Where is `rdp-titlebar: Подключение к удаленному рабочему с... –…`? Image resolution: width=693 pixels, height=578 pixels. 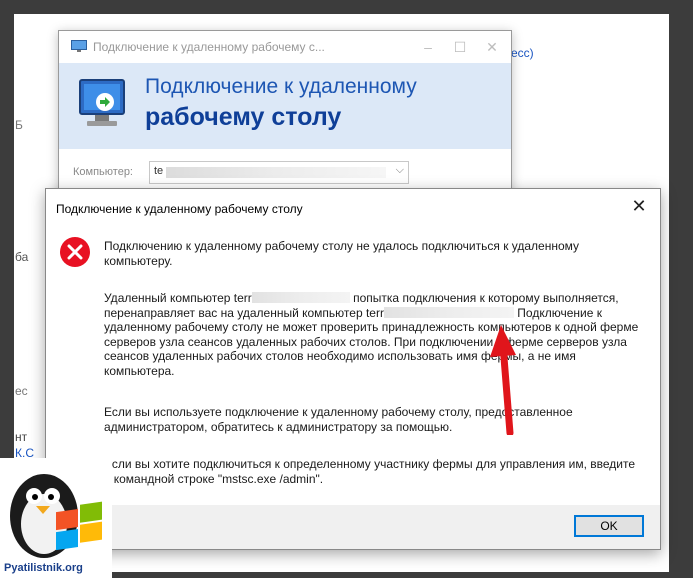 rdp-titlebar: Подключение к удаленному рабочему с... –… is located at coordinates (285, 47).